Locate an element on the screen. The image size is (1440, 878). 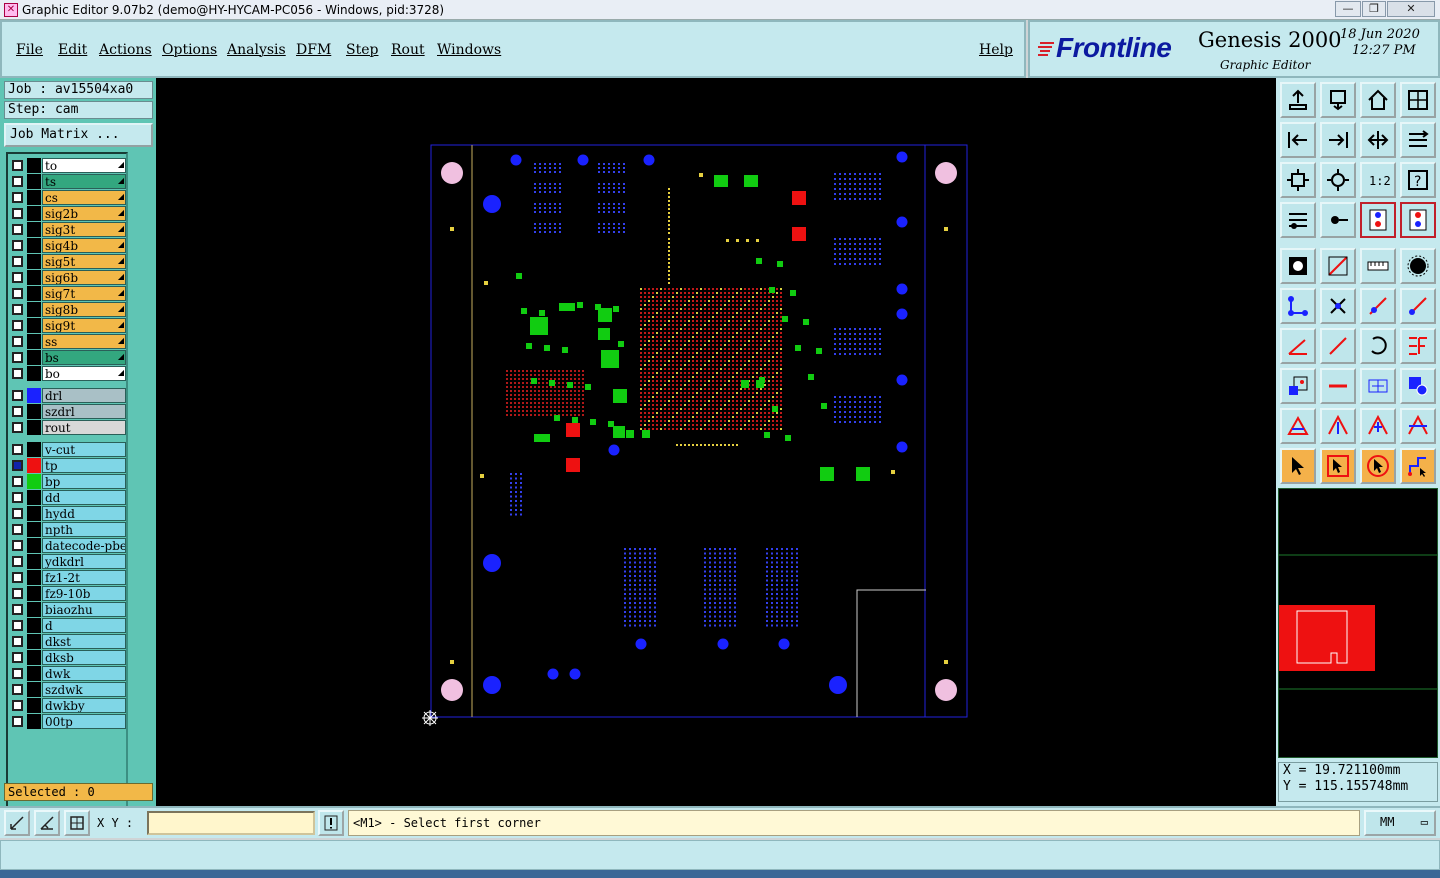
layers-off-tool is located at coordinates (1418, 220).